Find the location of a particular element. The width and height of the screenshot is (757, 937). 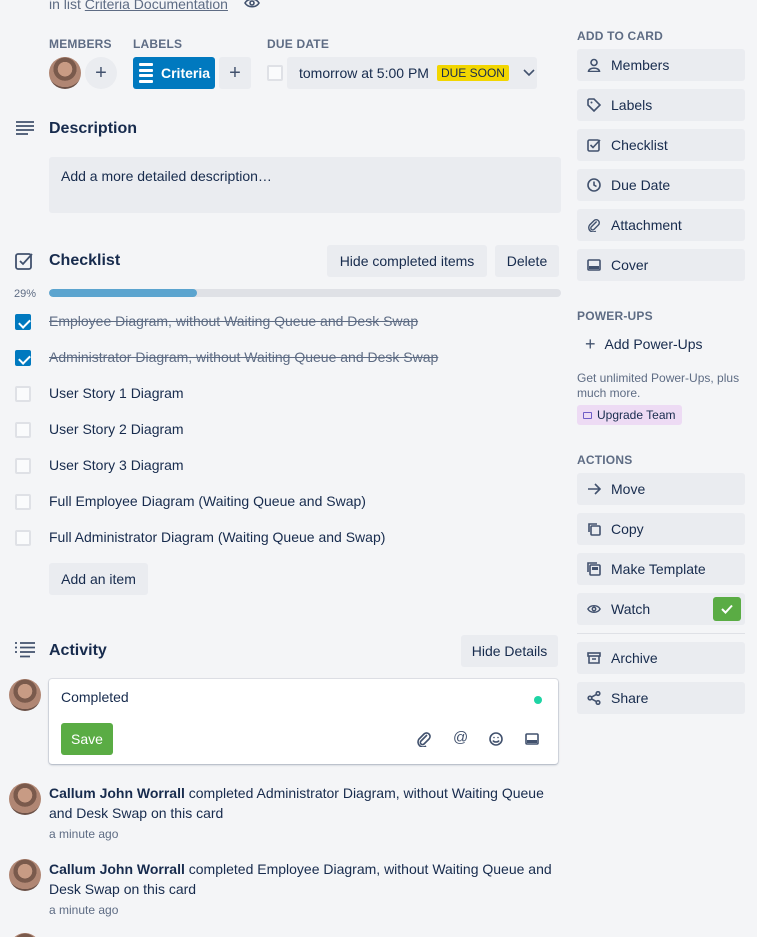

attachment-button: Attachment is located at coordinates (661, 225).